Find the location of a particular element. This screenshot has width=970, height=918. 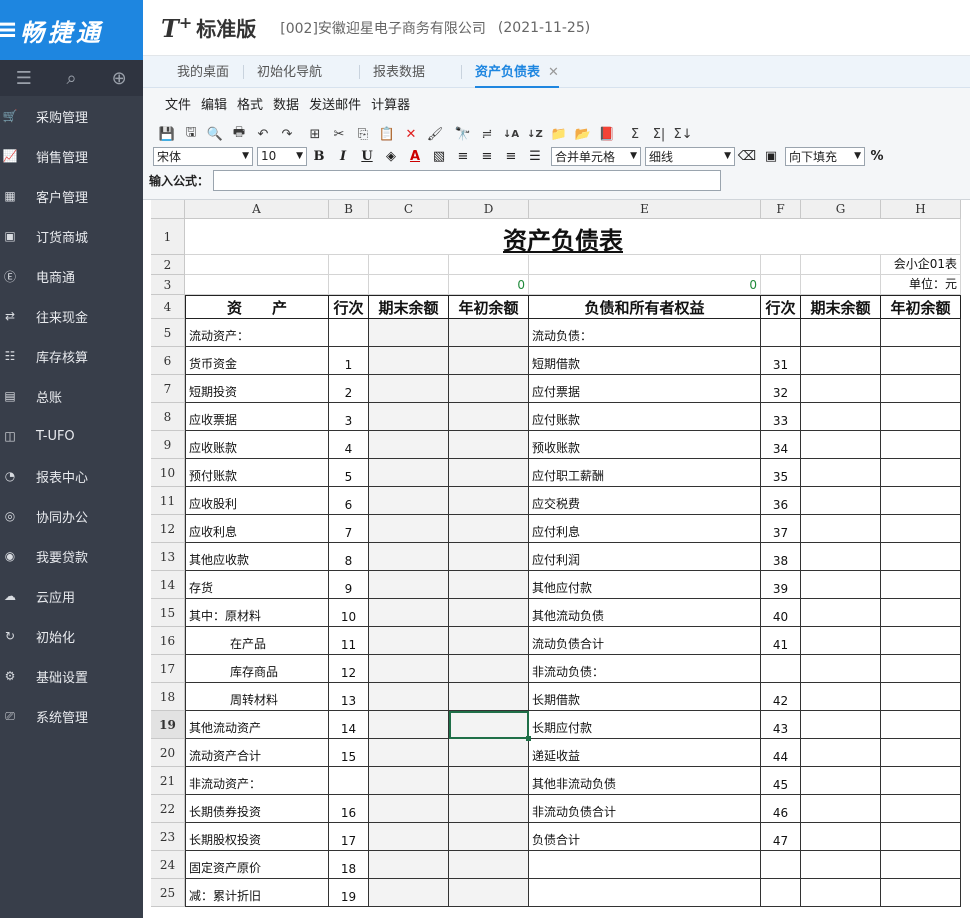

asset-line-no-cell: 1 is located at coordinates (349, 361).